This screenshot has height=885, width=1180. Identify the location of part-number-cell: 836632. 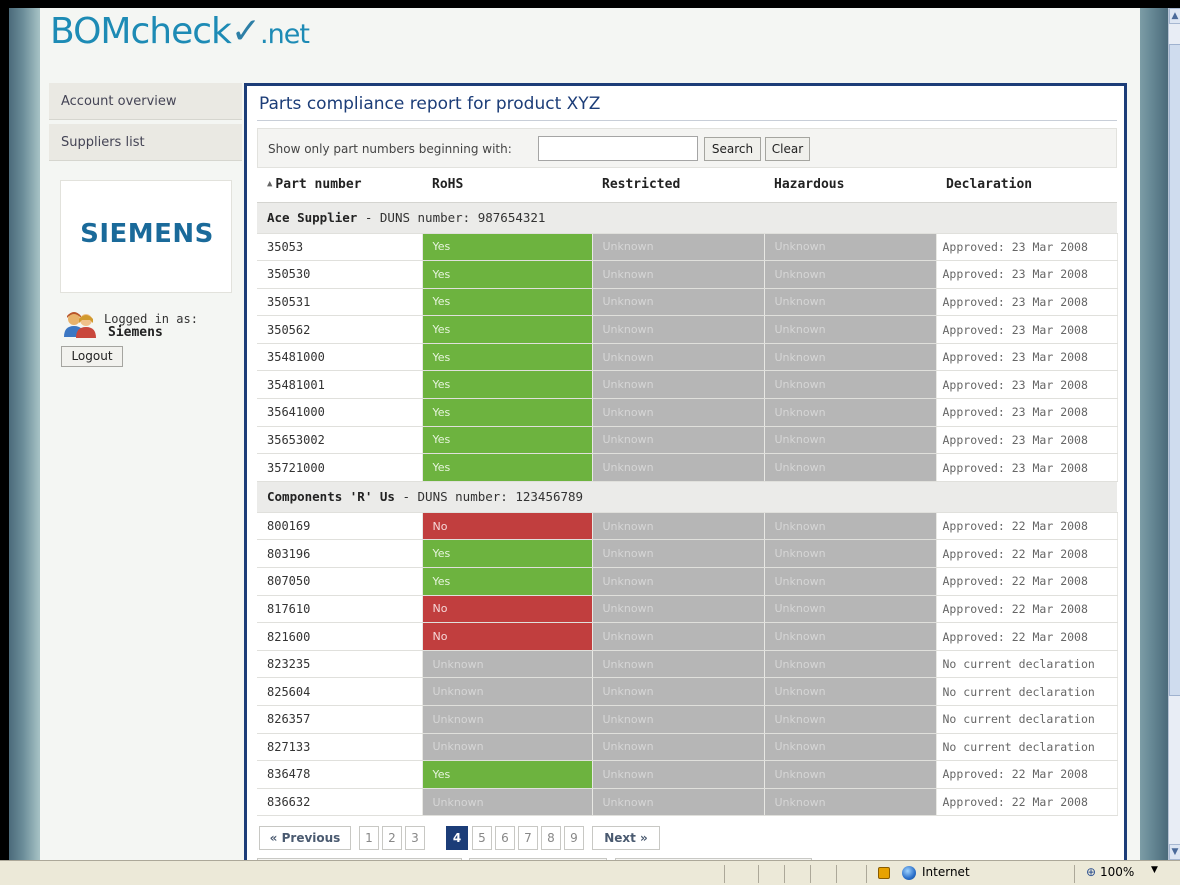
(340, 802).